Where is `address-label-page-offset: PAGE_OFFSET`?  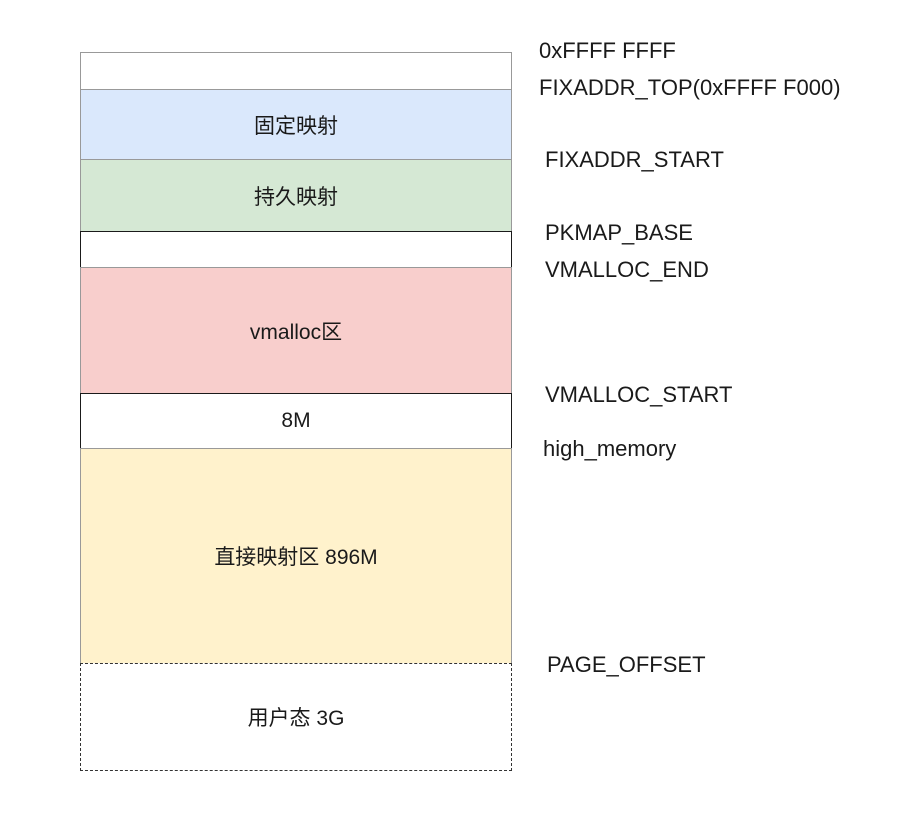 address-label-page-offset: PAGE_OFFSET is located at coordinates (626, 664).